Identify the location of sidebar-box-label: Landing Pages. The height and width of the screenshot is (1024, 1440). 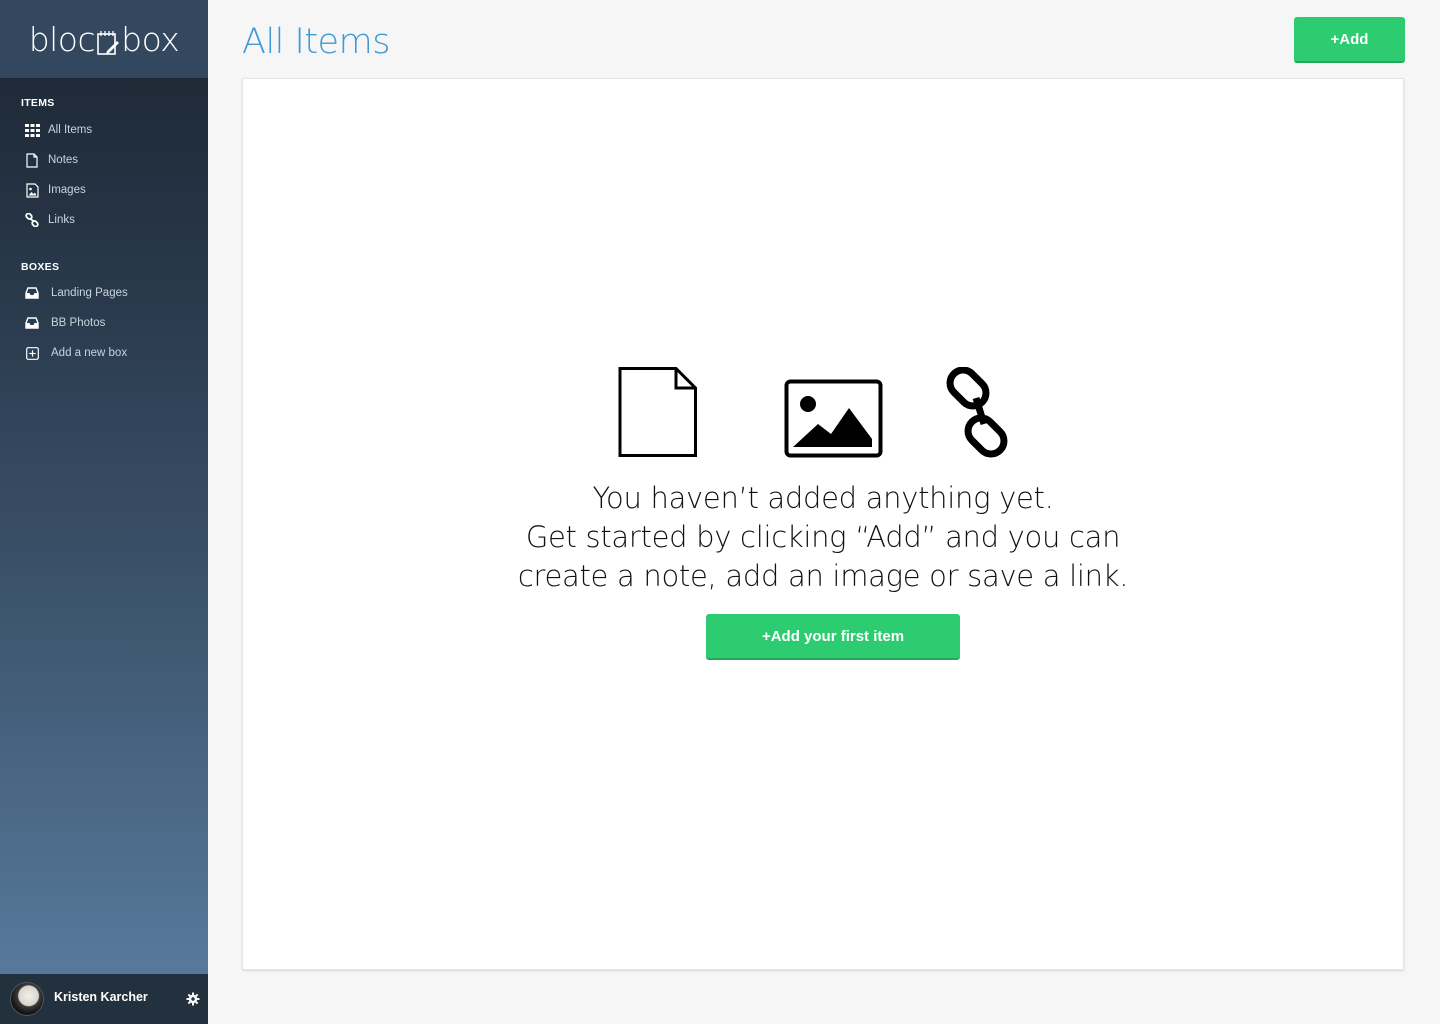
(89, 293).